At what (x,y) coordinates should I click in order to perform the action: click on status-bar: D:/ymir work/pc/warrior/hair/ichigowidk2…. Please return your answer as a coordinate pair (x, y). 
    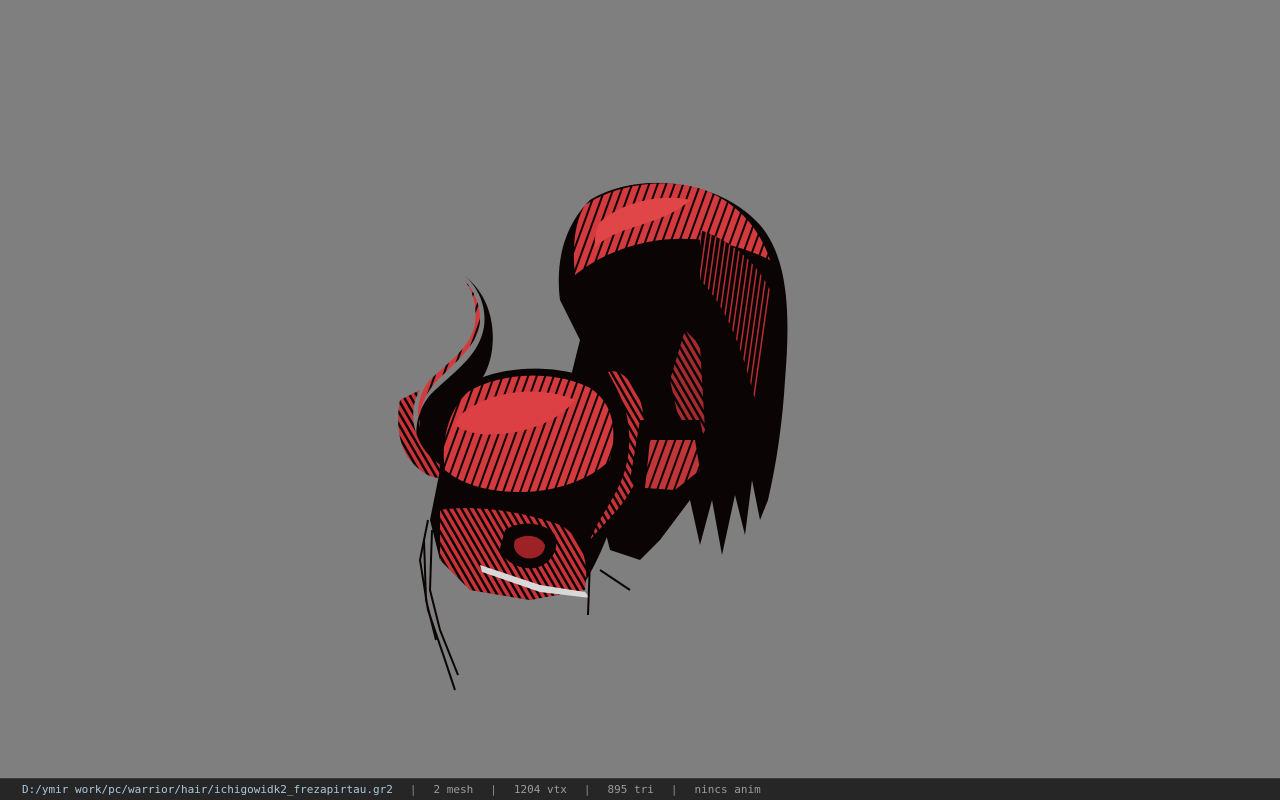
    Looking at the image, I should click on (640, 789).